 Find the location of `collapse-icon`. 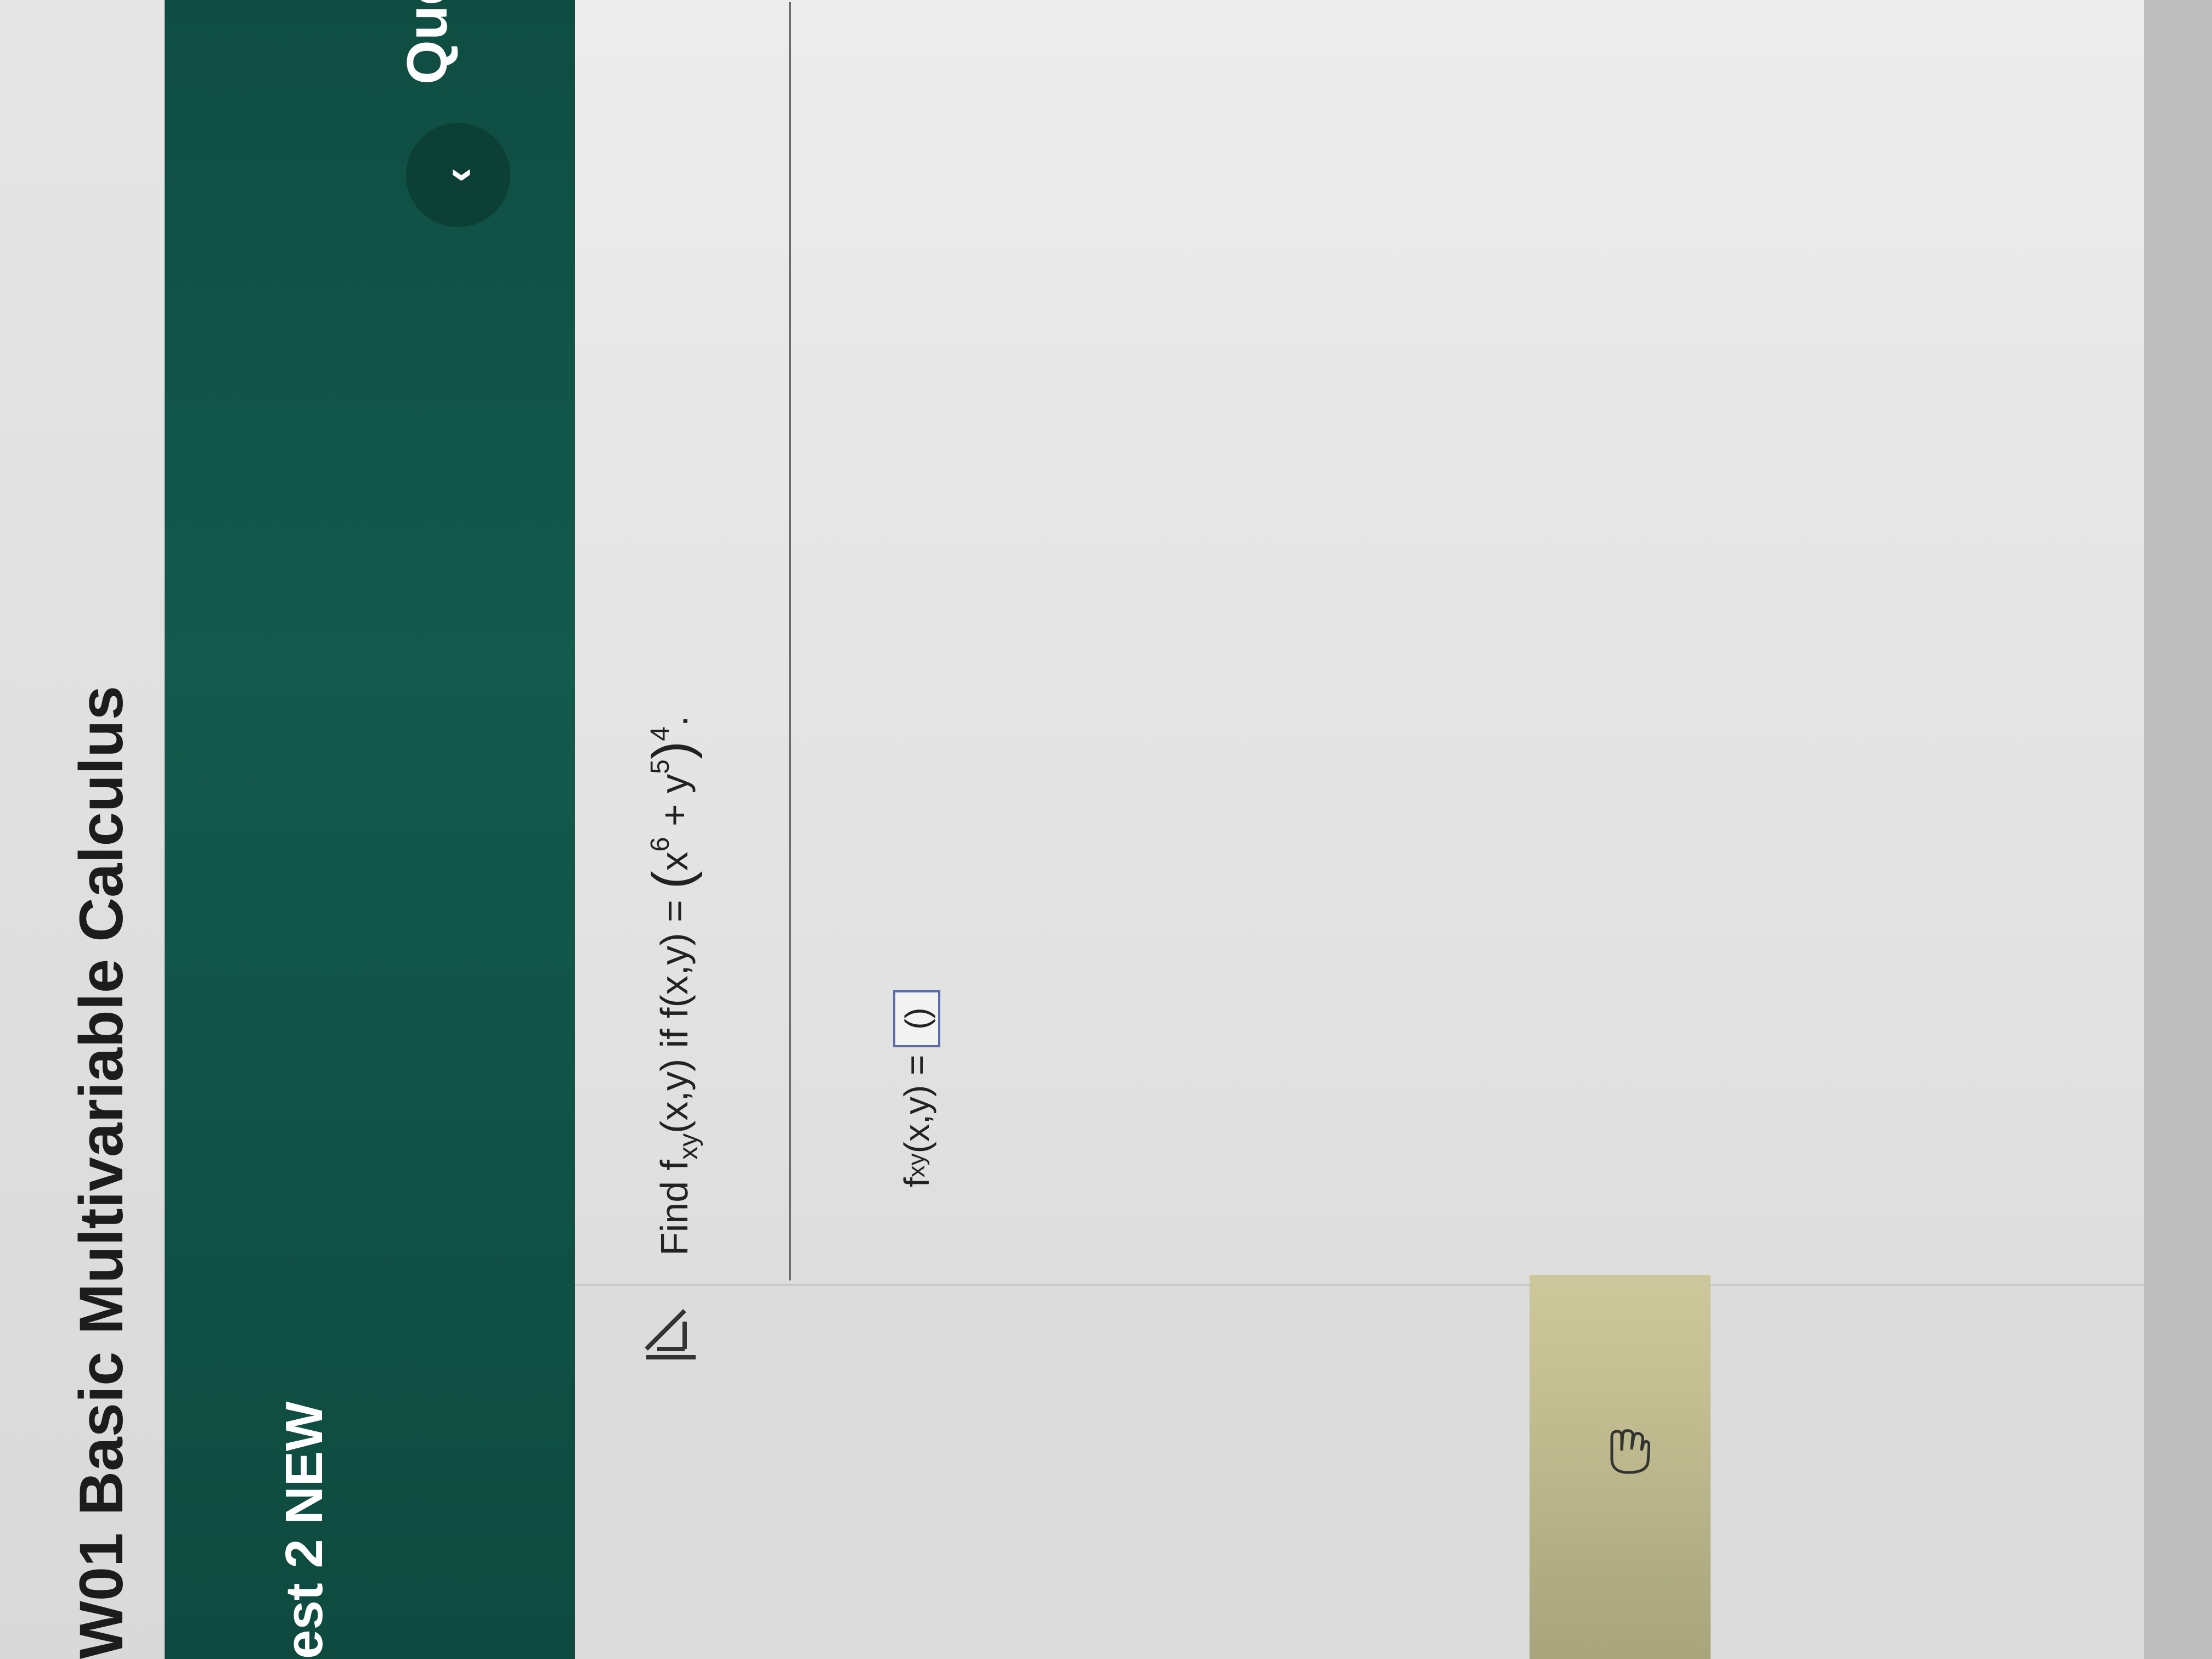

collapse-icon is located at coordinates (671, 1332).